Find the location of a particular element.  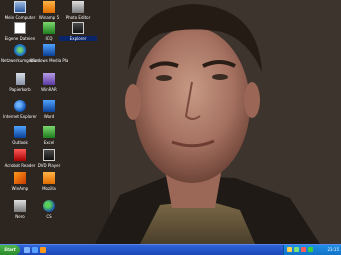

computer-icon is located at coordinates (20, 7).